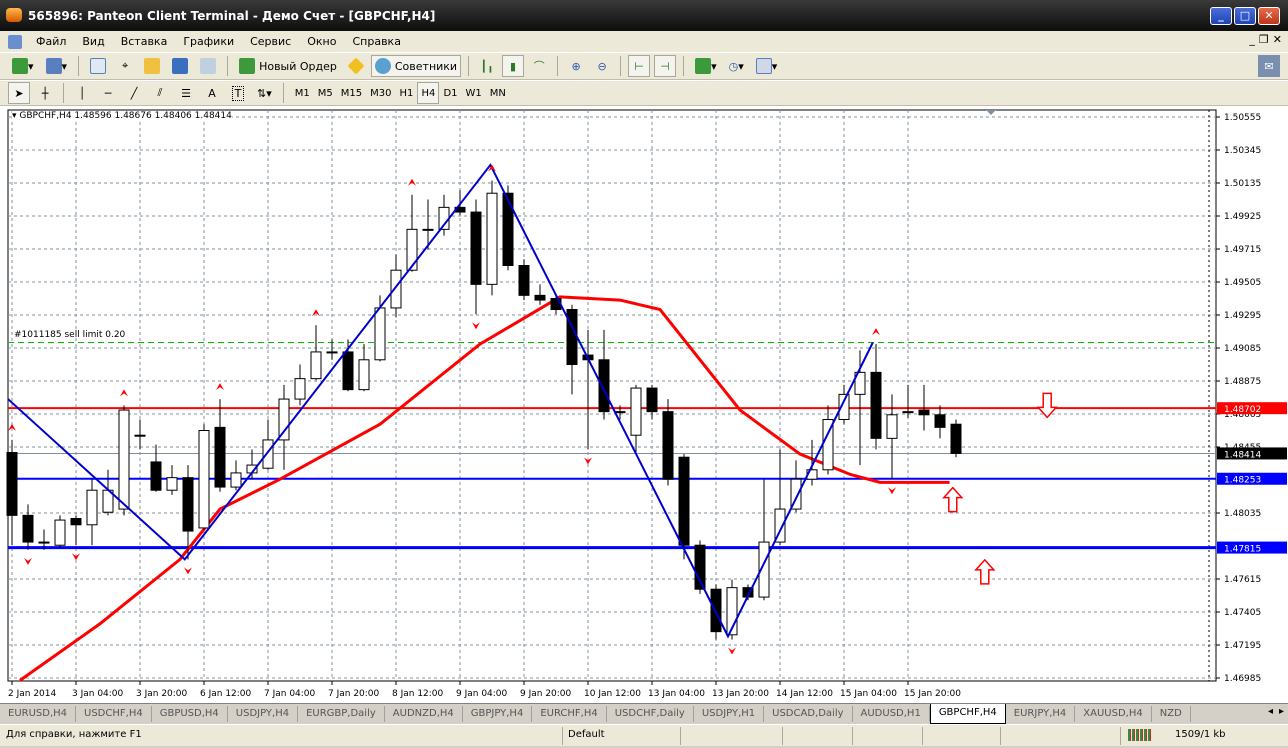  I want to click on tab-eurusd-h4: EURUSD,H4, so click(38, 713).